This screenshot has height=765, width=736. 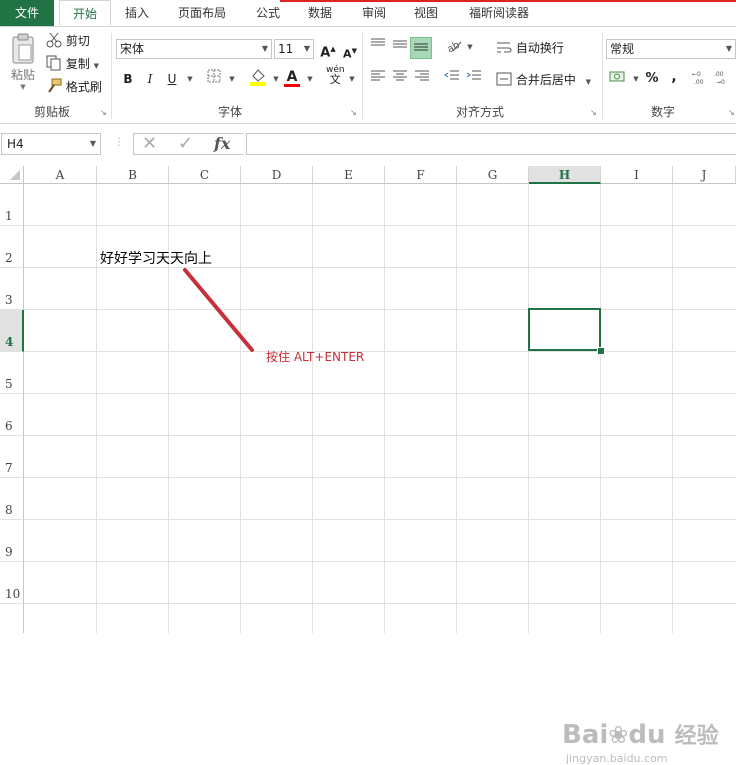 What do you see at coordinates (504, 48) in the screenshot?
I see `wrap-text-icon` at bounding box center [504, 48].